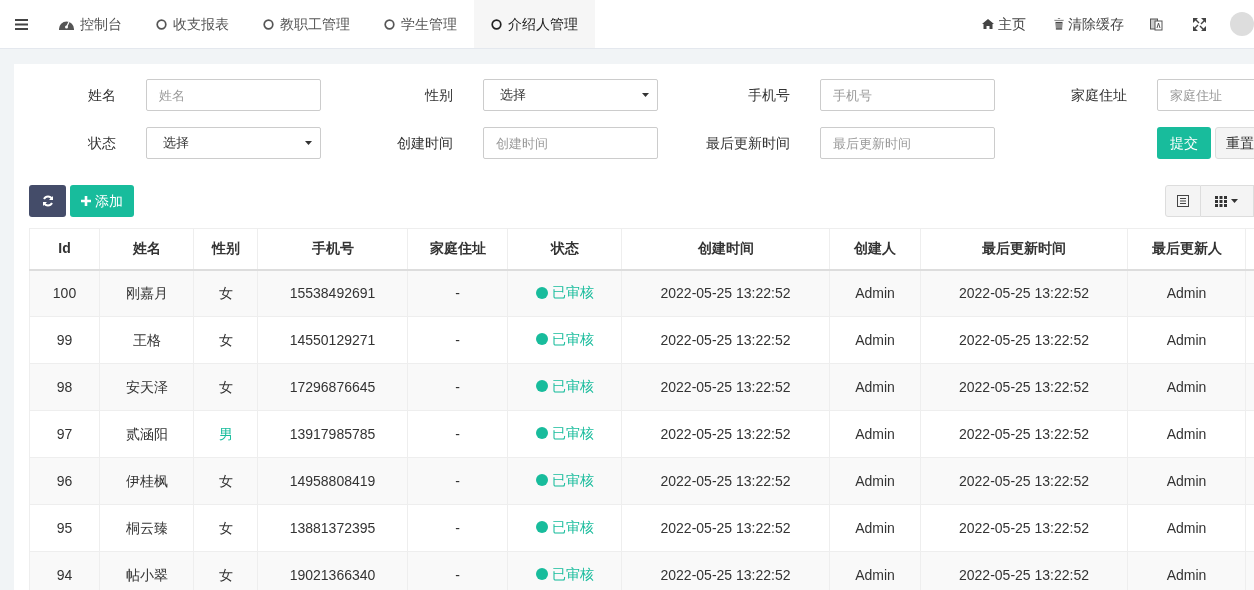 The image size is (1254, 590). What do you see at coordinates (64, 293) in the screenshot?
I see `table-cell: 100` at bounding box center [64, 293].